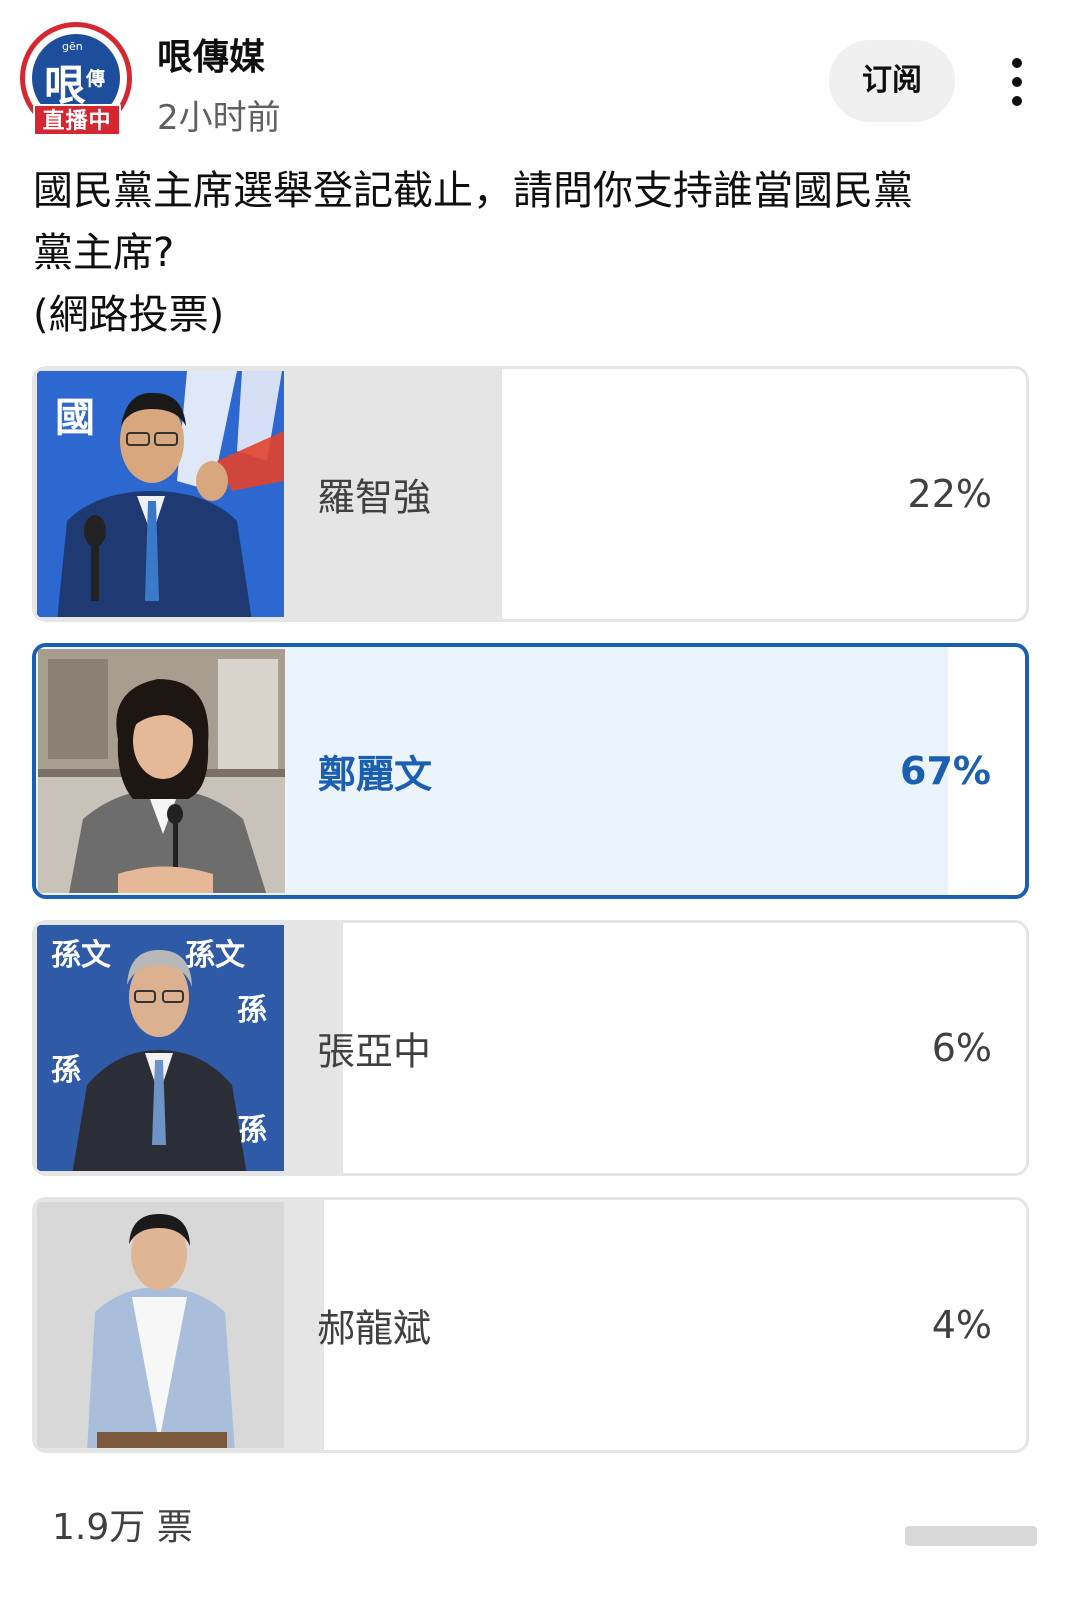 Image resolution: width=1080 pixels, height=1597 pixels. I want to click on watermark, so click(971, 1536).